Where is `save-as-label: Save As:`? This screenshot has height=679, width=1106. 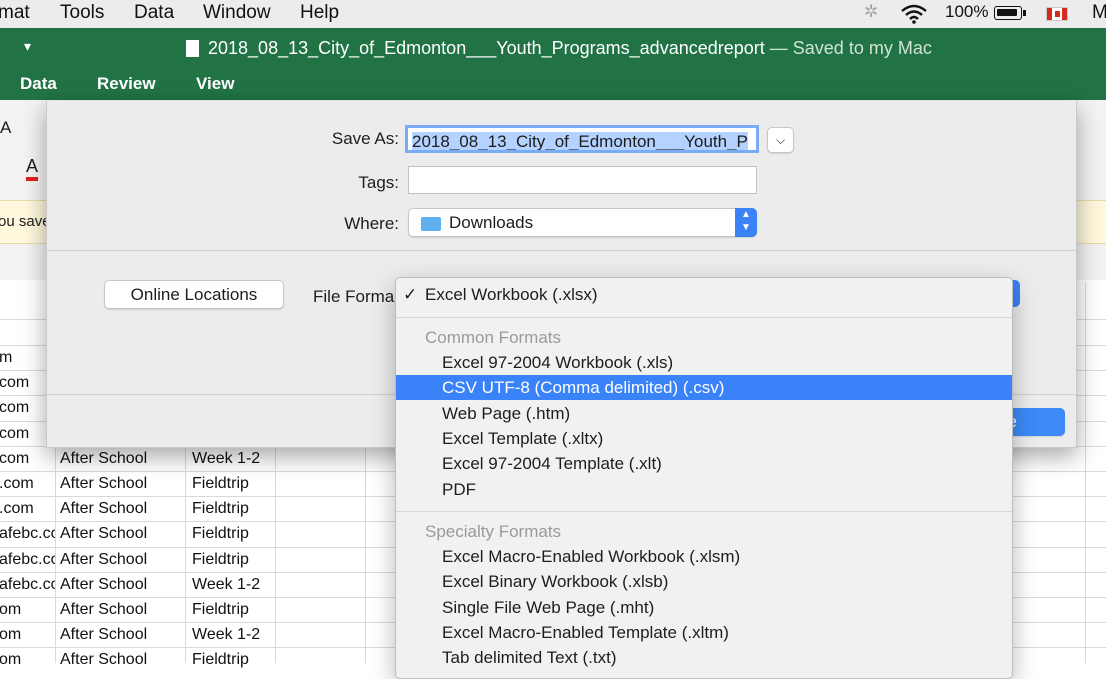 save-as-label: Save As: is located at coordinates (365, 138).